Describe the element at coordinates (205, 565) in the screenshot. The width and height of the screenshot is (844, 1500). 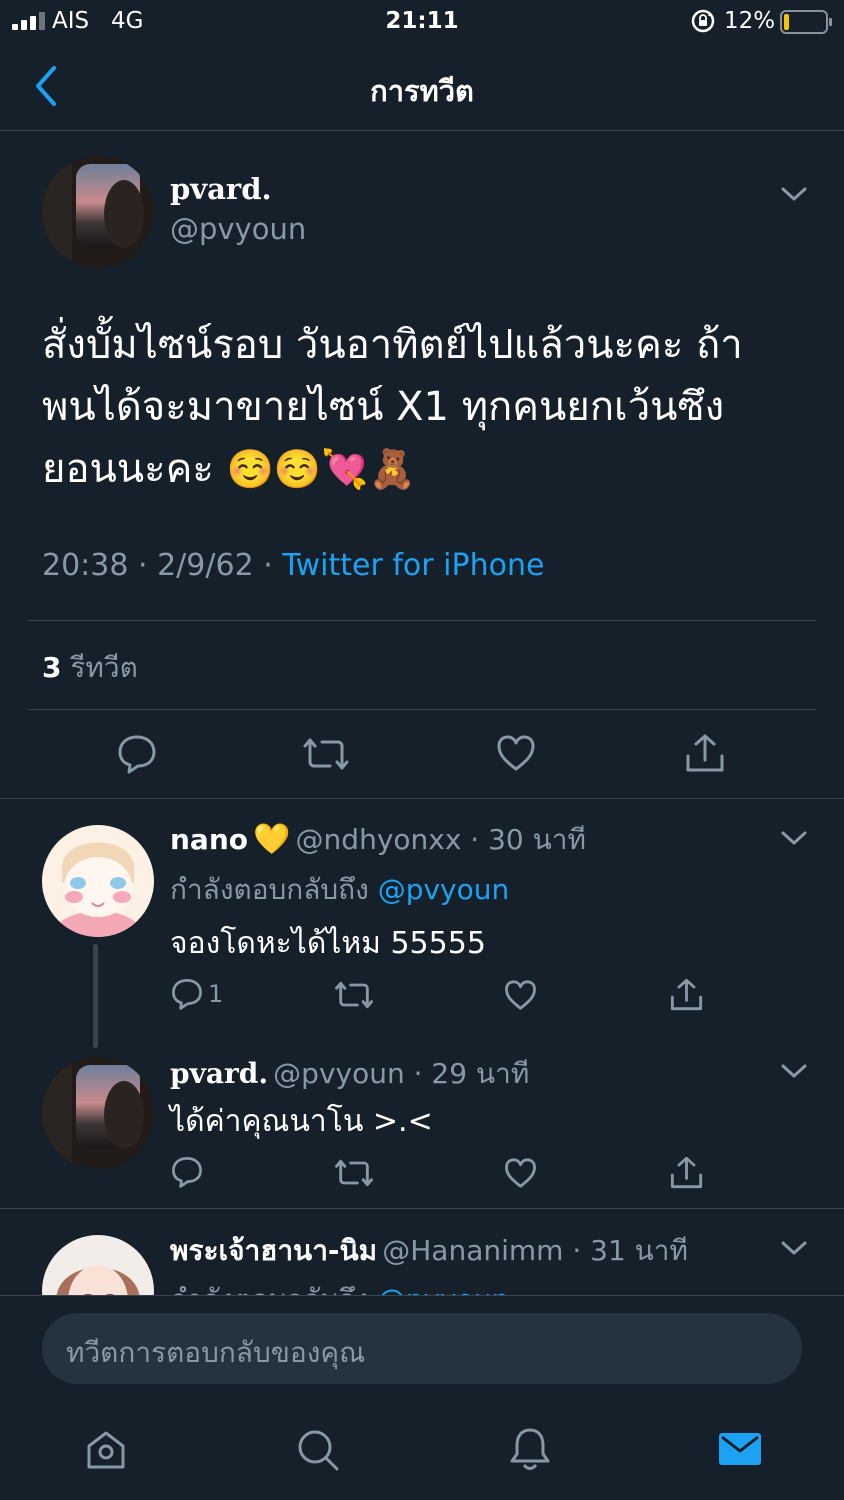
I see `tweet-date: 2/9/62` at that location.